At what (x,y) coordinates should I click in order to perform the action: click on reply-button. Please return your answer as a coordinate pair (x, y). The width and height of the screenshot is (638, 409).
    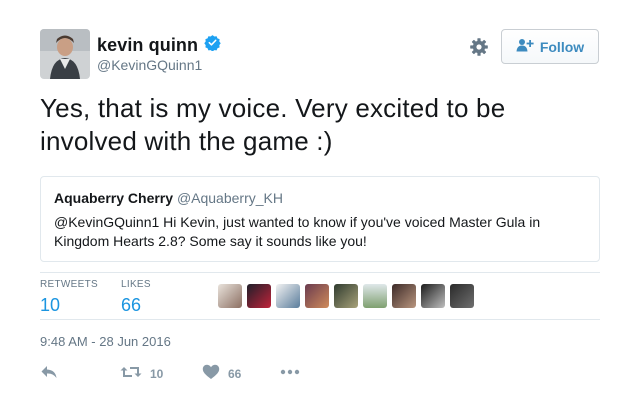
    Looking at the image, I should click on (49, 373).